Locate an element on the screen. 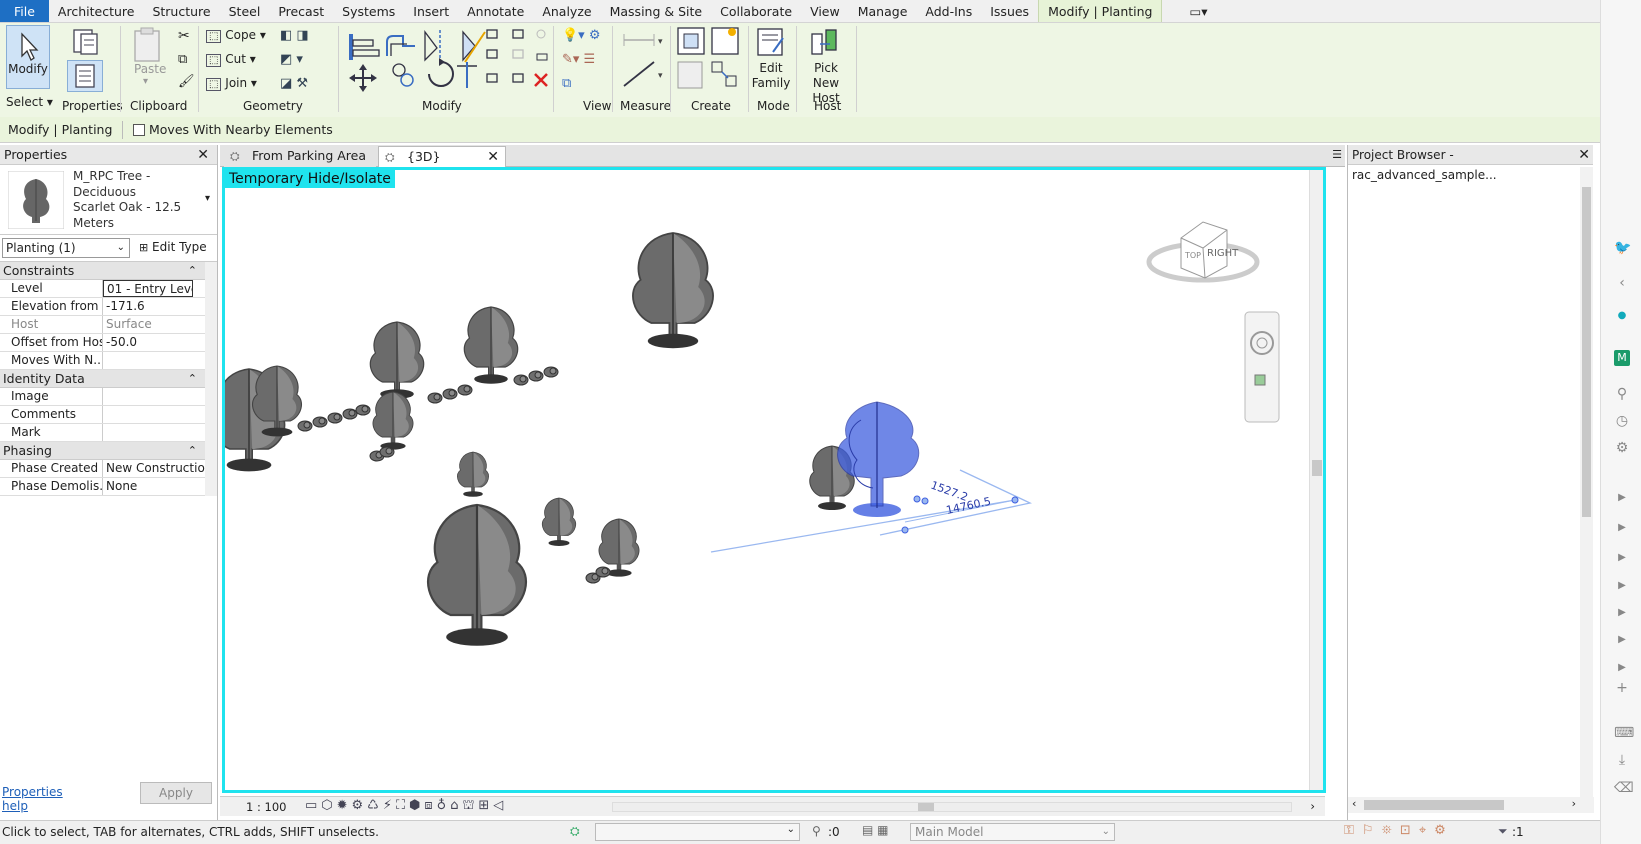 This screenshot has height=844, width=1641. menu-item-structure: Structure is located at coordinates (181, 11).